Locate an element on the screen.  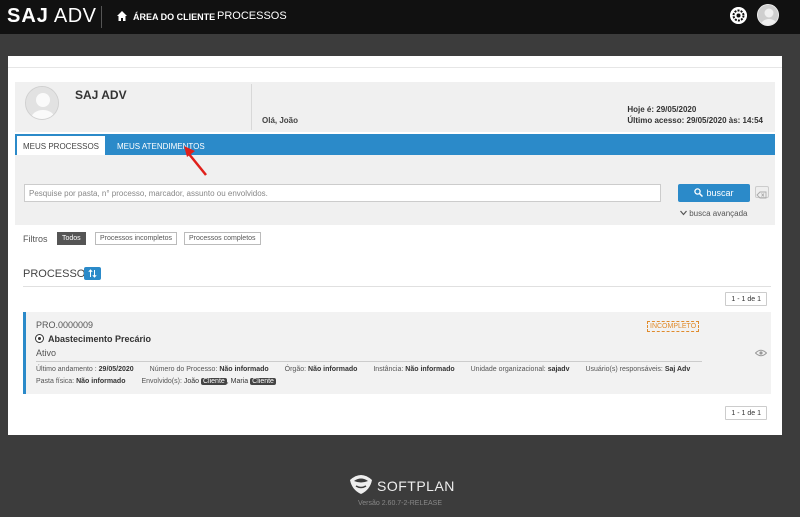
process-name: Abastecimento Precário is located at coordinates (99, 339).